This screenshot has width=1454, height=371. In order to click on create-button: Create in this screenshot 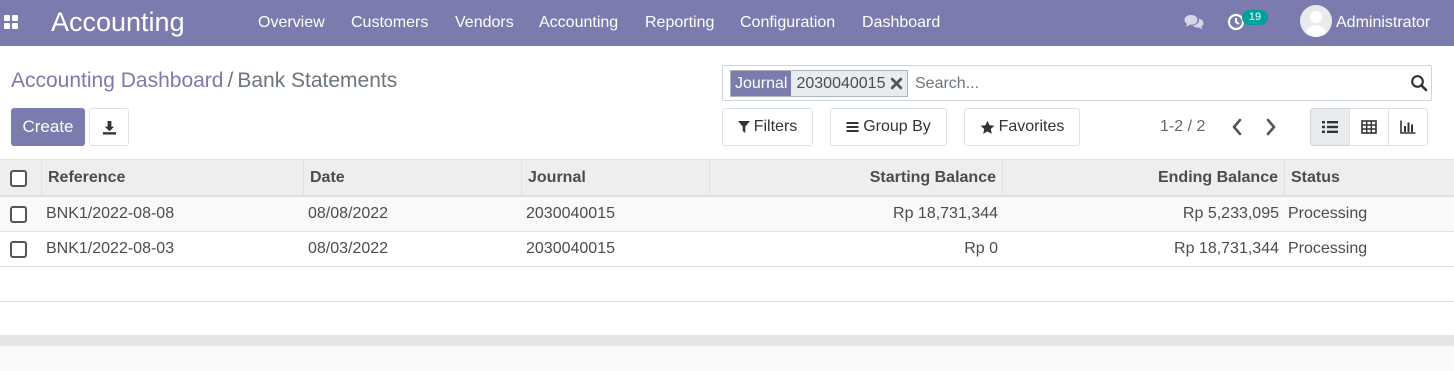, I will do `click(48, 127)`.